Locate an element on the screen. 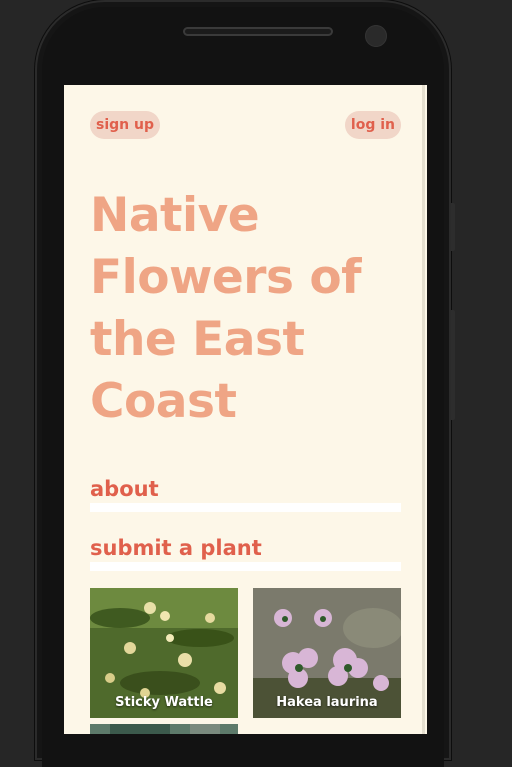 This screenshot has width=512, height=767. plant-card-next is located at coordinates (164, 729).